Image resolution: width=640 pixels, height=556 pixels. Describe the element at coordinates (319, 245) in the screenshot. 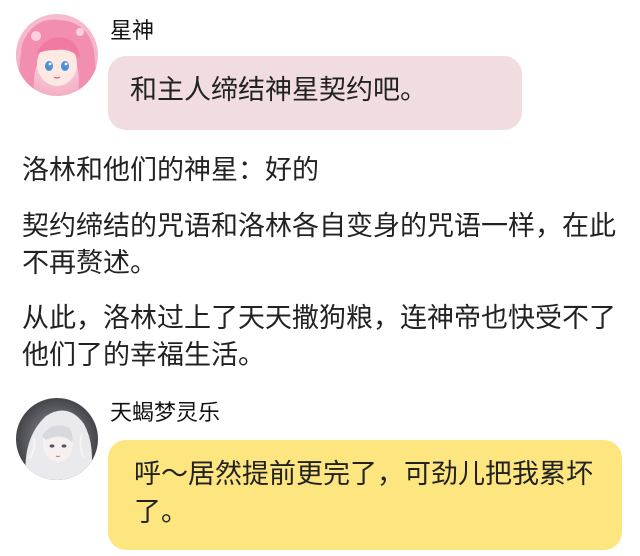

I see `narration-paragraph: 契约缔结的咒语和洛林各自变身的咒语一样，在此不再赘述。` at that location.